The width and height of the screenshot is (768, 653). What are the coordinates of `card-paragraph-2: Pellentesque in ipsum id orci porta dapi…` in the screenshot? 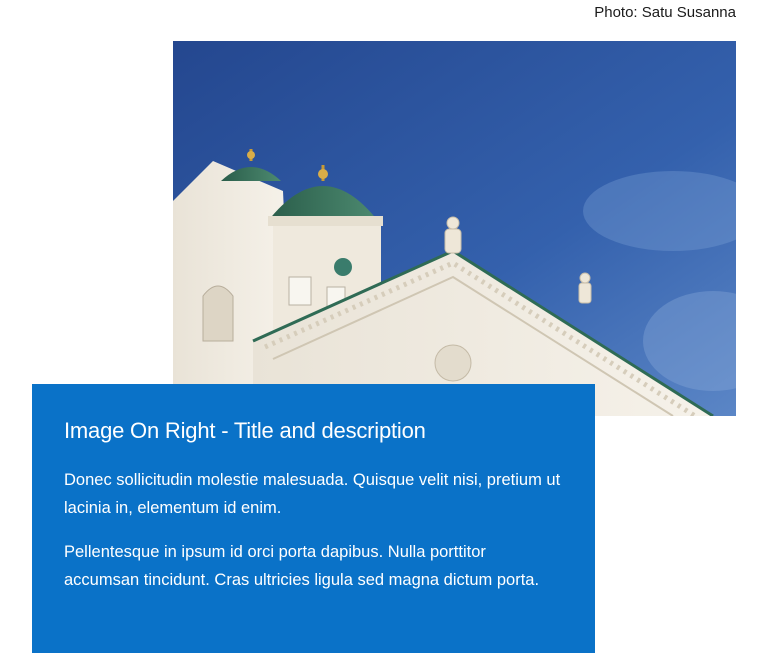 It's located at (302, 566).